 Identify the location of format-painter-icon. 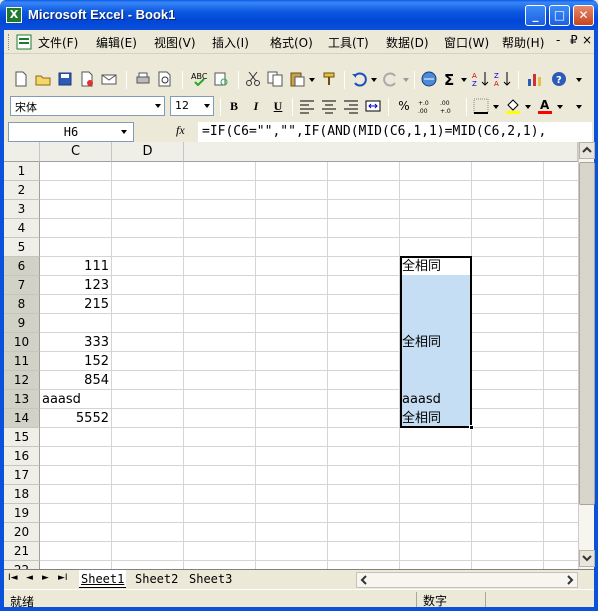
(329, 79).